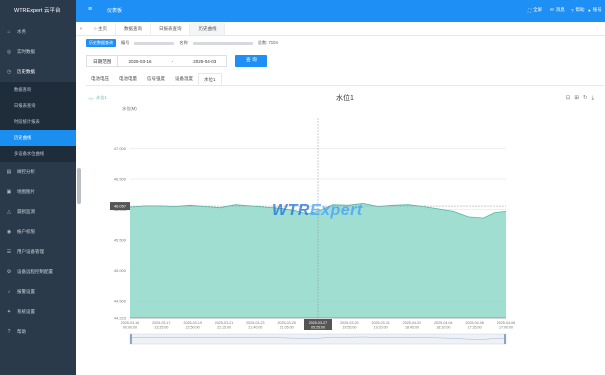 This screenshot has width=605, height=375. I want to click on sidebar-item-map: ▣ 地图图片, so click(38, 192).